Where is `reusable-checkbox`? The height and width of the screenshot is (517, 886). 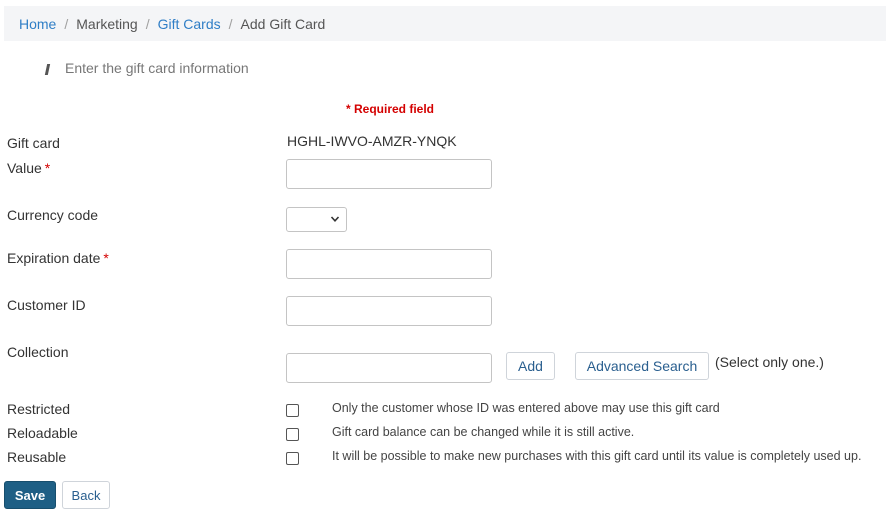
reusable-checkbox is located at coordinates (292, 458).